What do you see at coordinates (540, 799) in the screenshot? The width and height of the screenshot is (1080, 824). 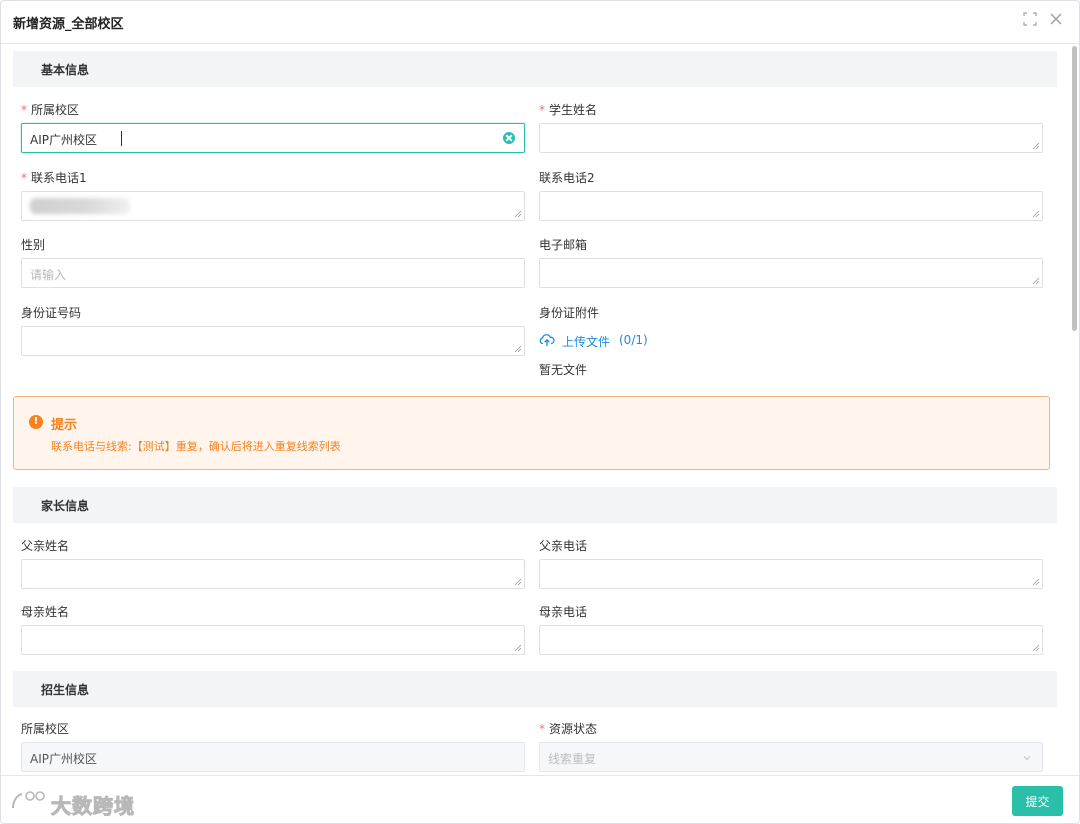 I see `dialog-footer: 大数跨境 提交` at bounding box center [540, 799].